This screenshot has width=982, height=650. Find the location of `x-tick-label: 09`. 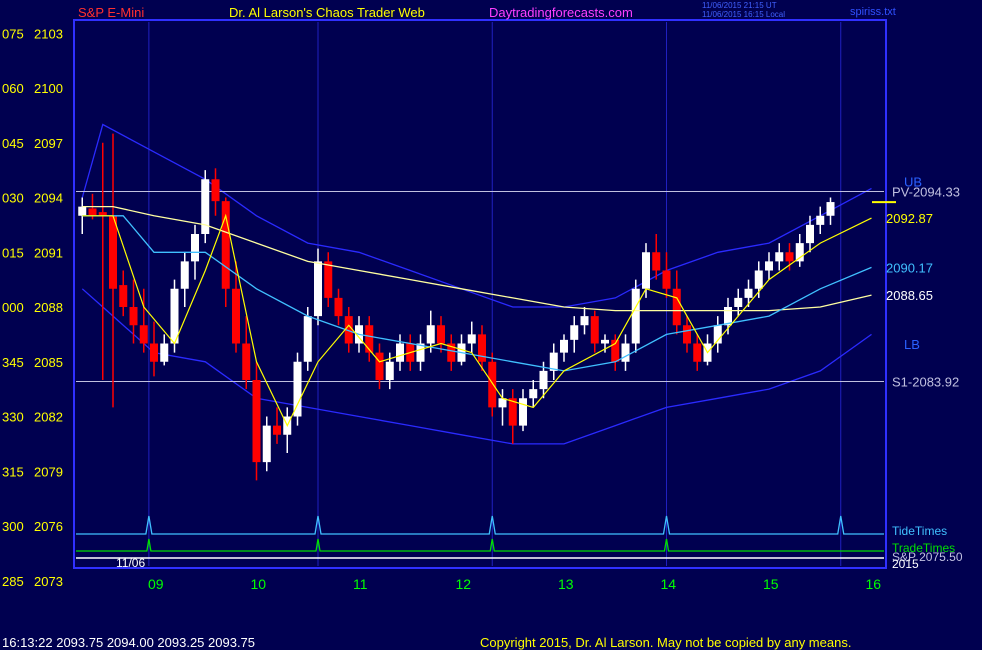

x-tick-label: 09 is located at coordinates (156, 584).